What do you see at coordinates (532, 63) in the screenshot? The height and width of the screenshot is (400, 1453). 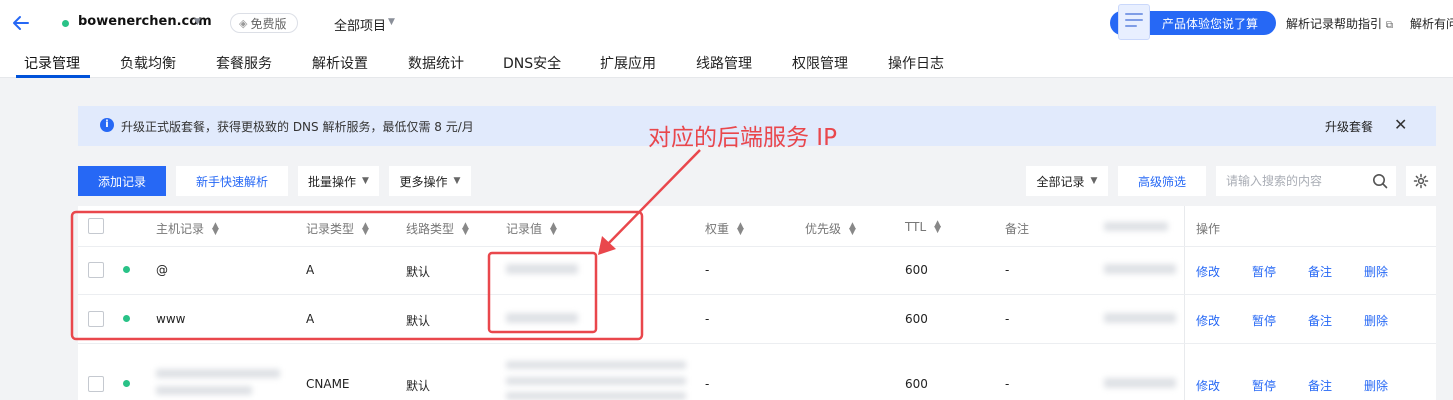 I see `tab-dns-security: DNS安全` at bounding box center [532, 63].